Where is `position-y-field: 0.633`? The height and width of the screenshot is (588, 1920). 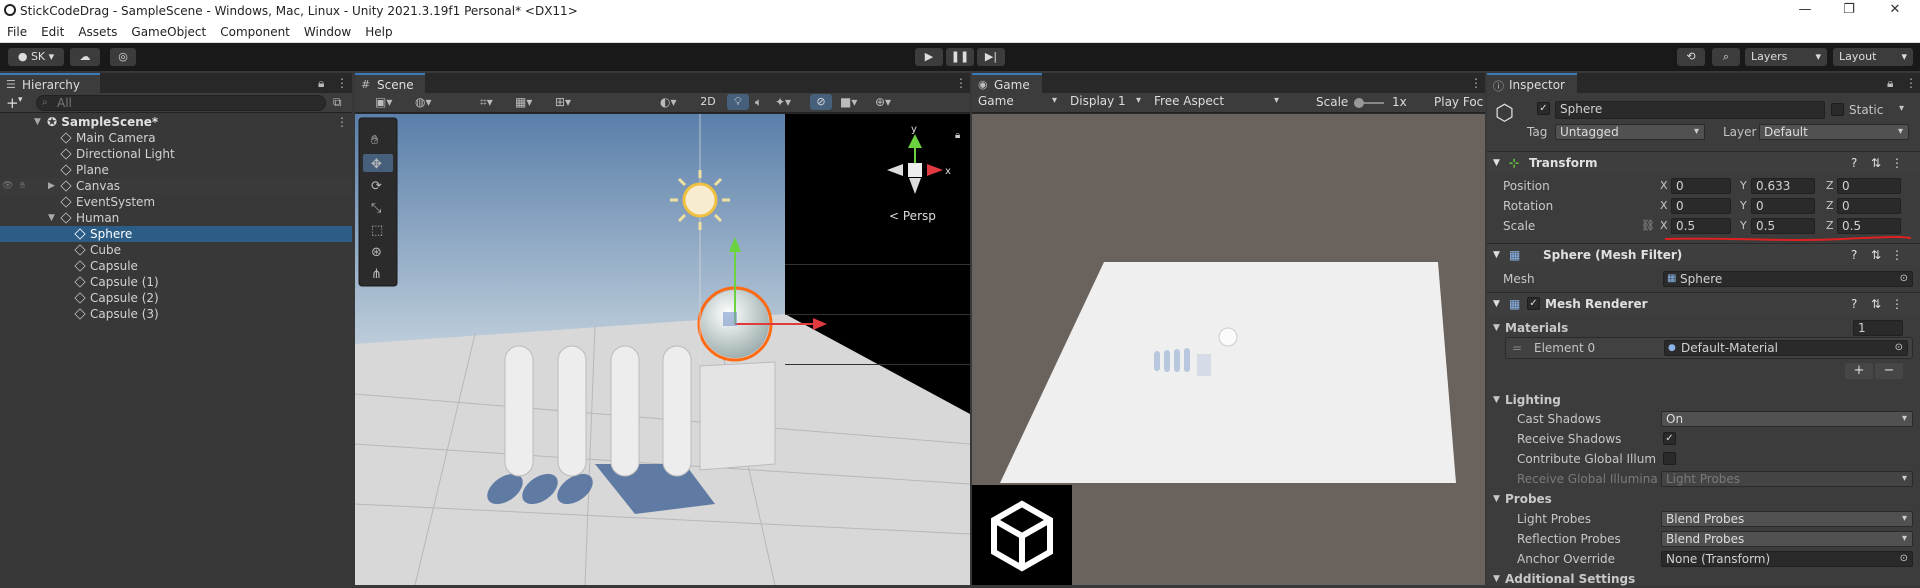
position-y-field: 0.633 is located at coordinates (1783, 186).